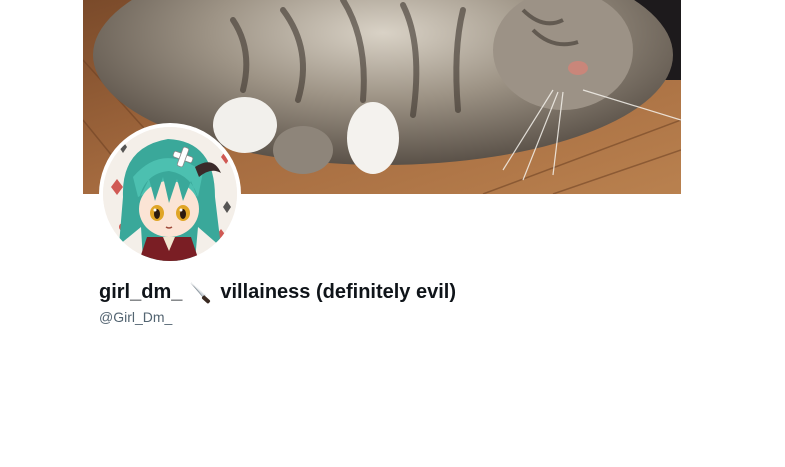  Describe the element at coordinates (136, 317) in the screenshot. I see `profile-handle: @Girl_Dm_` at that location.